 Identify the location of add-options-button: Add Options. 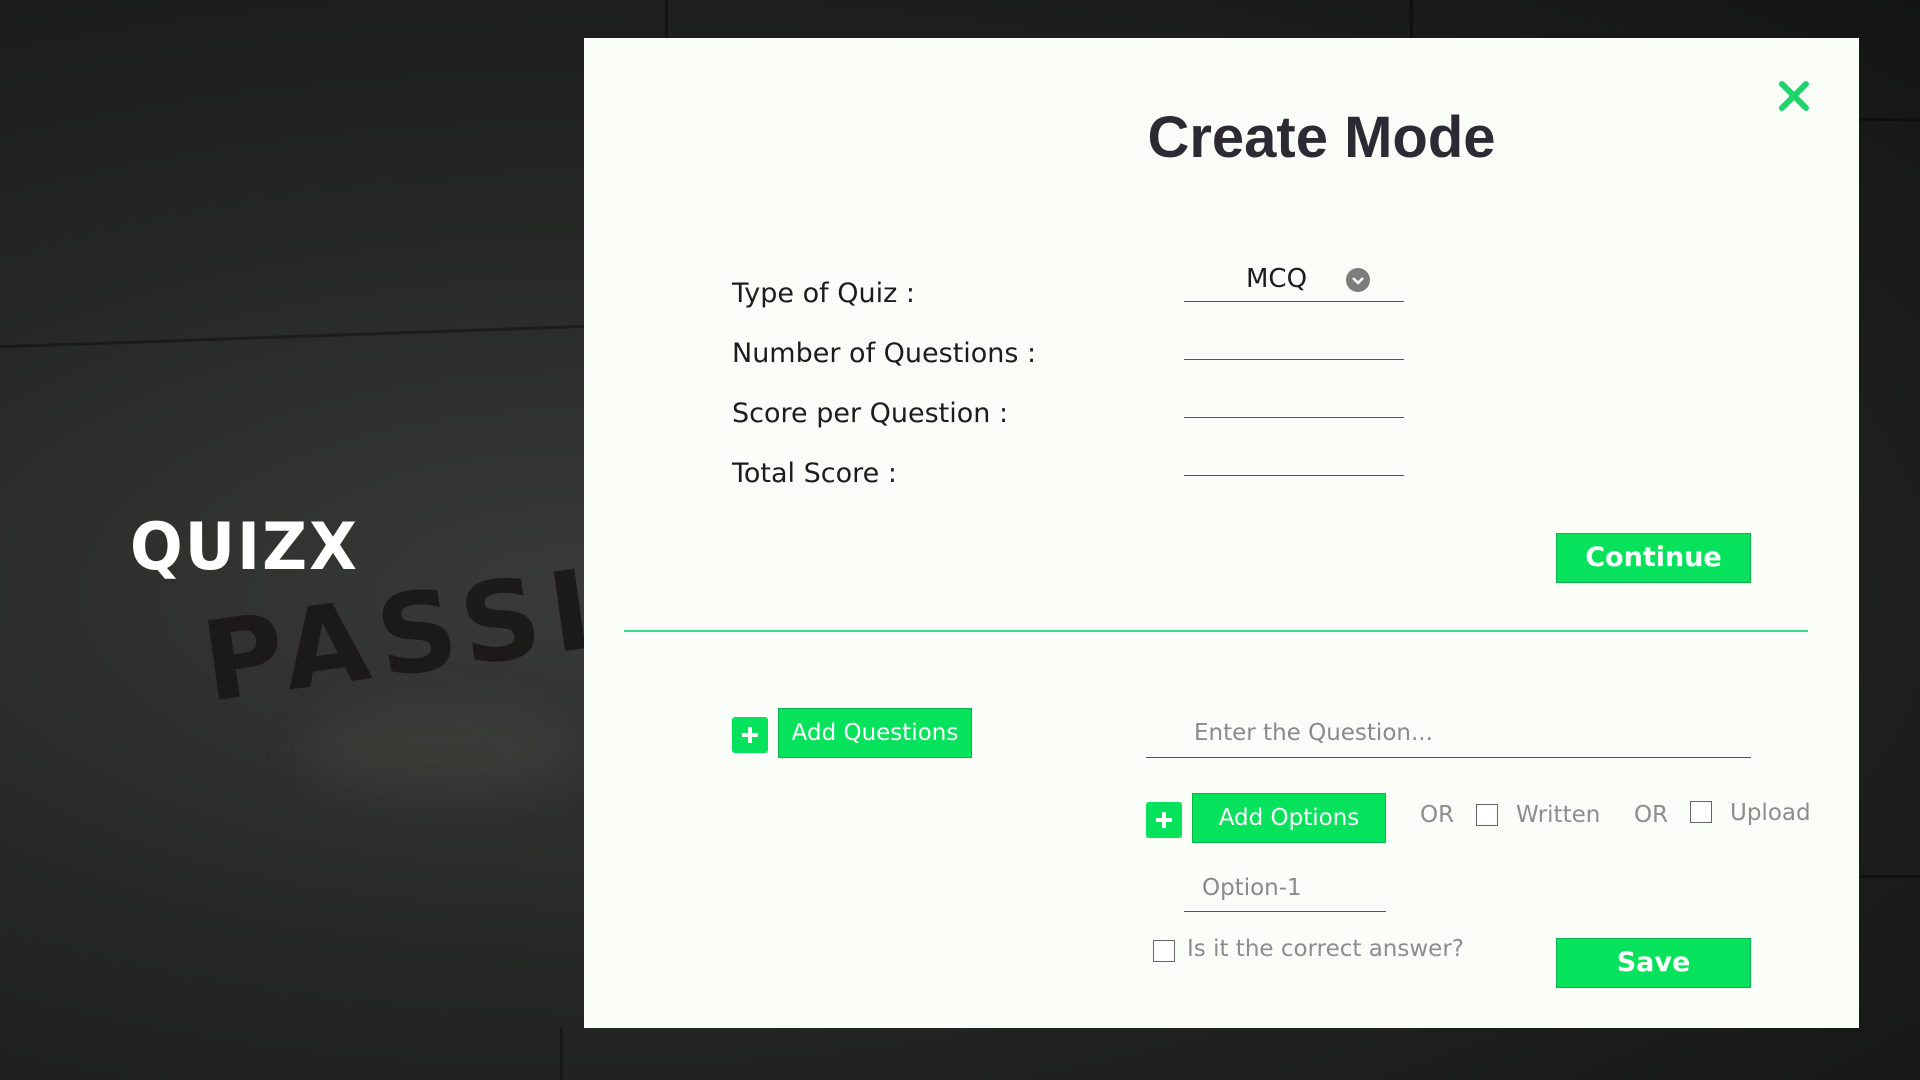
(1289, 818).